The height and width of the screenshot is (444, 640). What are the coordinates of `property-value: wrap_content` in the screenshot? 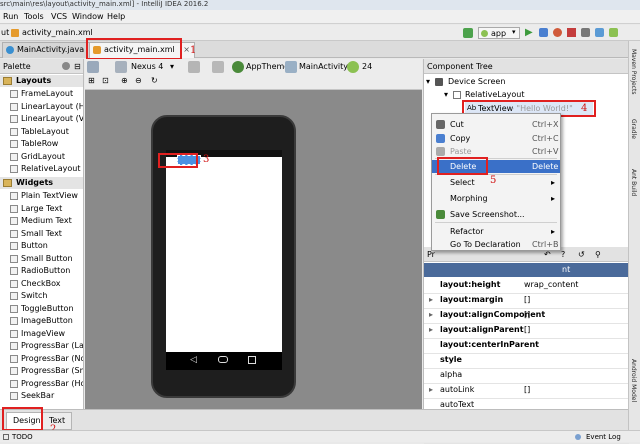 It's located at (551, 285).